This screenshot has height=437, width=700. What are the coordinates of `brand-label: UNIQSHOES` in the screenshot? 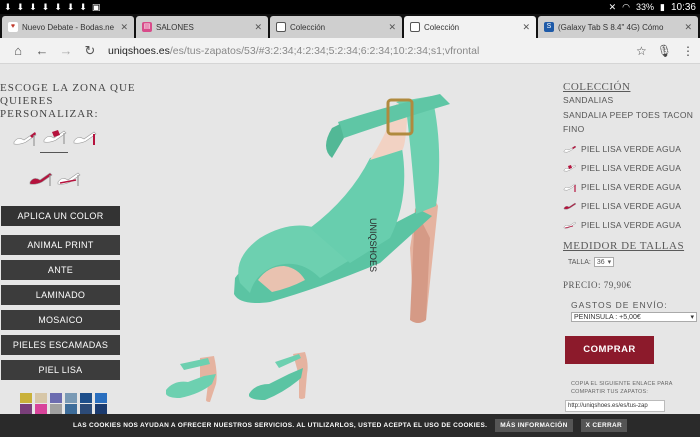 It's located at (373, 245).